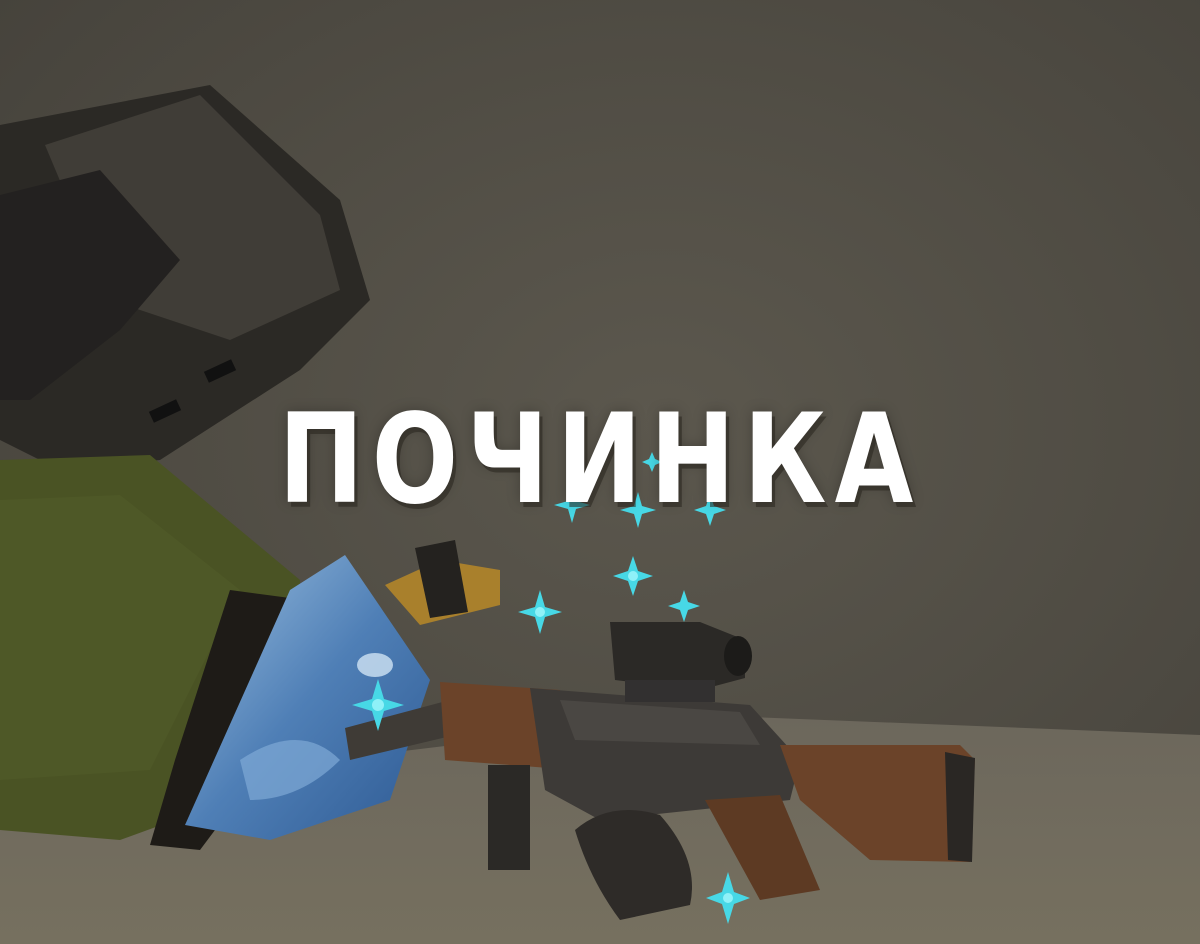 The image size is (1200, 944). I want to click on screen-title: ПОЧИНКА, so click(600, 460).